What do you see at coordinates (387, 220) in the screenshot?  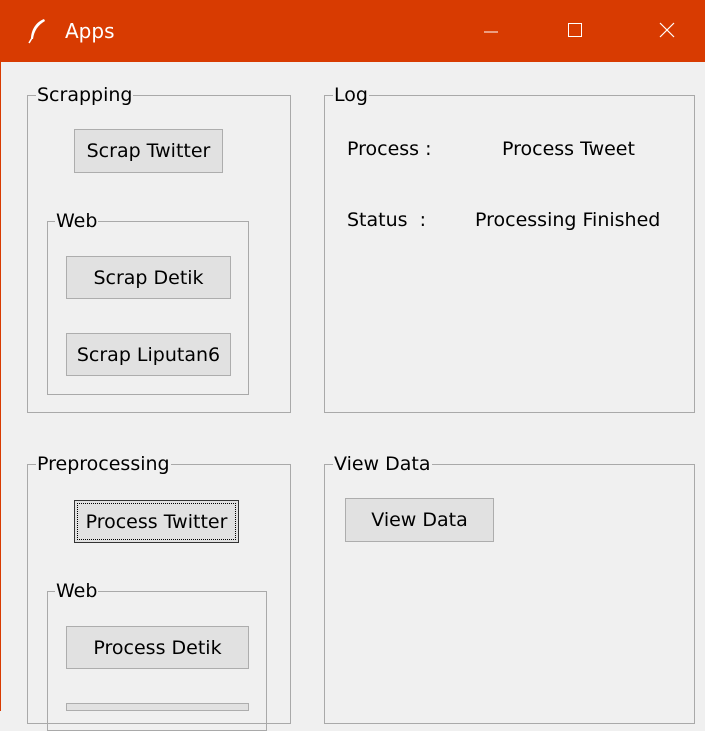 I see `status-label: Status :` at bounding box center [387, 220].